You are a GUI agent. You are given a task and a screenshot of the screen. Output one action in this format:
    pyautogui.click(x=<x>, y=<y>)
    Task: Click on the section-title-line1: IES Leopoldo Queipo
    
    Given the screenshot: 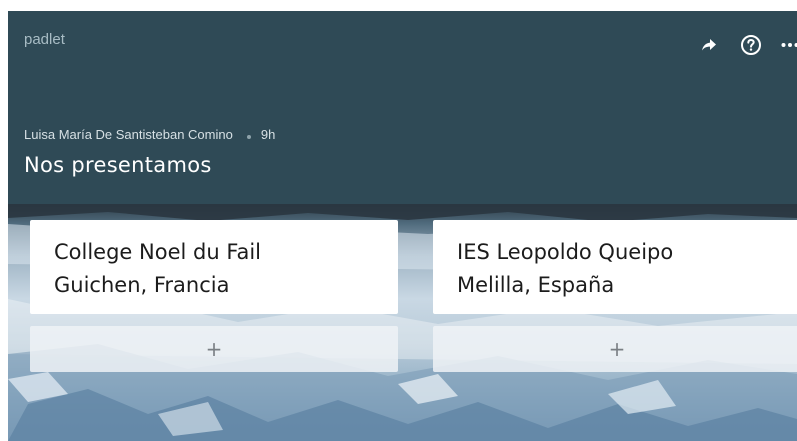 What is the action you would take?
    pyautogui.click(x=565, y=252)
    